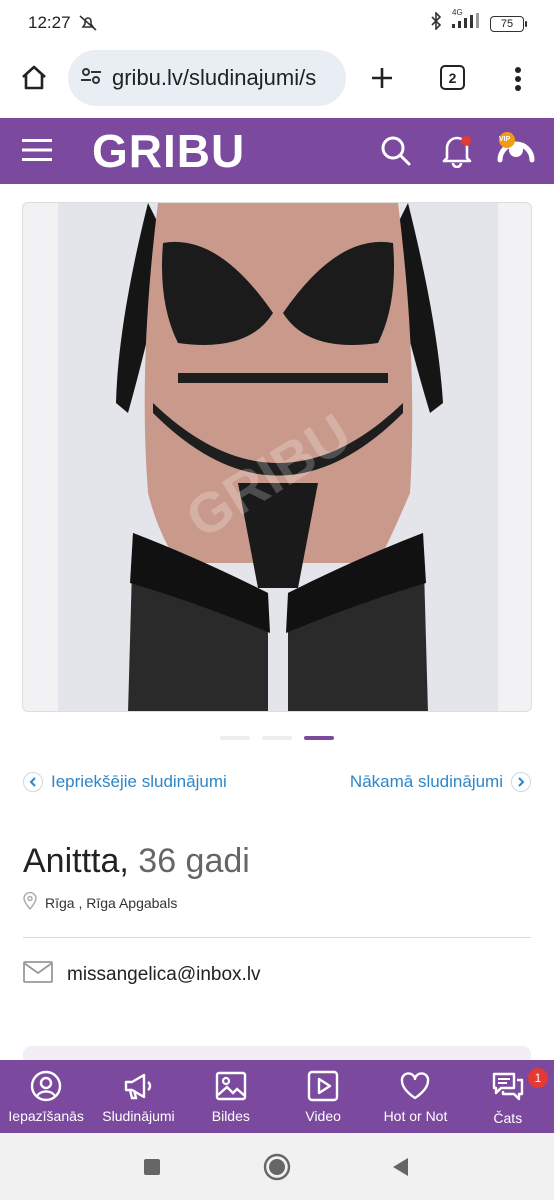  What do you see at coordinates (33, 782) in the screenshot?
I see `chevron-left-icon` at bounding box center [33, 782].